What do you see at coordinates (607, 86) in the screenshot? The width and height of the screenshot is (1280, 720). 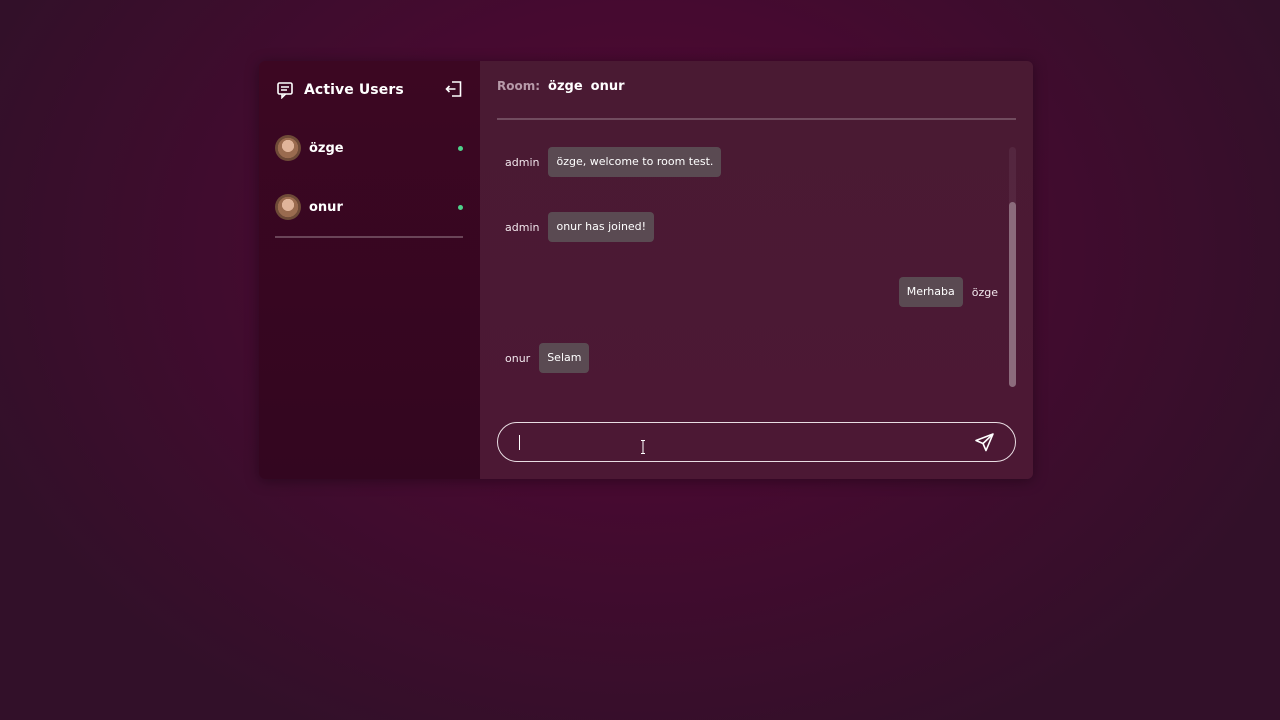 I see `room-user: onur` at bounding box center [607, 86].